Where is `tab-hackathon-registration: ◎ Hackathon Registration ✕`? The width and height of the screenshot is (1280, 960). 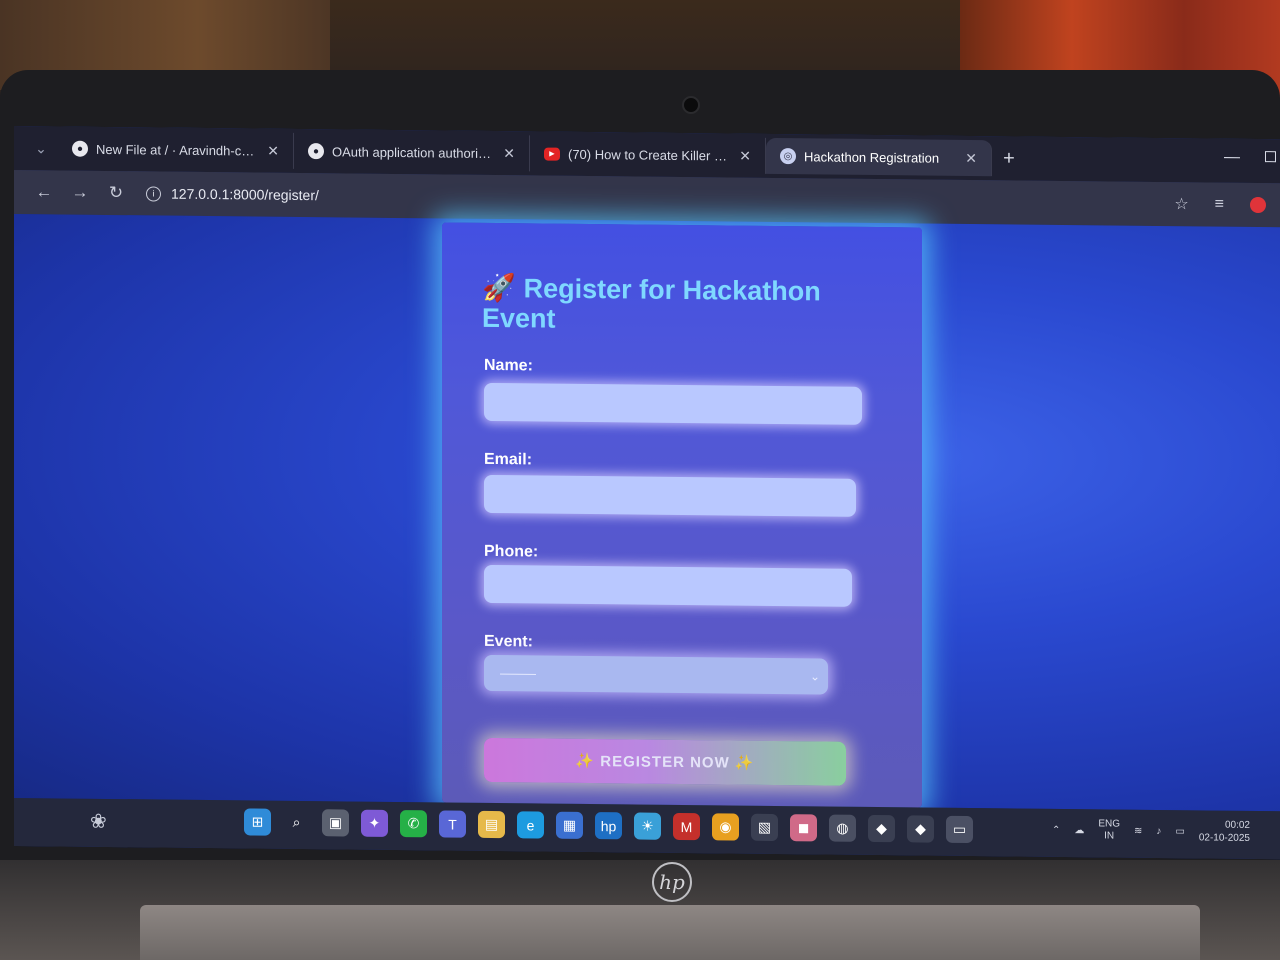 tab-hackathon-registration: ◎ Hackathon Registration ✕ is located at coordinates (879, 157).